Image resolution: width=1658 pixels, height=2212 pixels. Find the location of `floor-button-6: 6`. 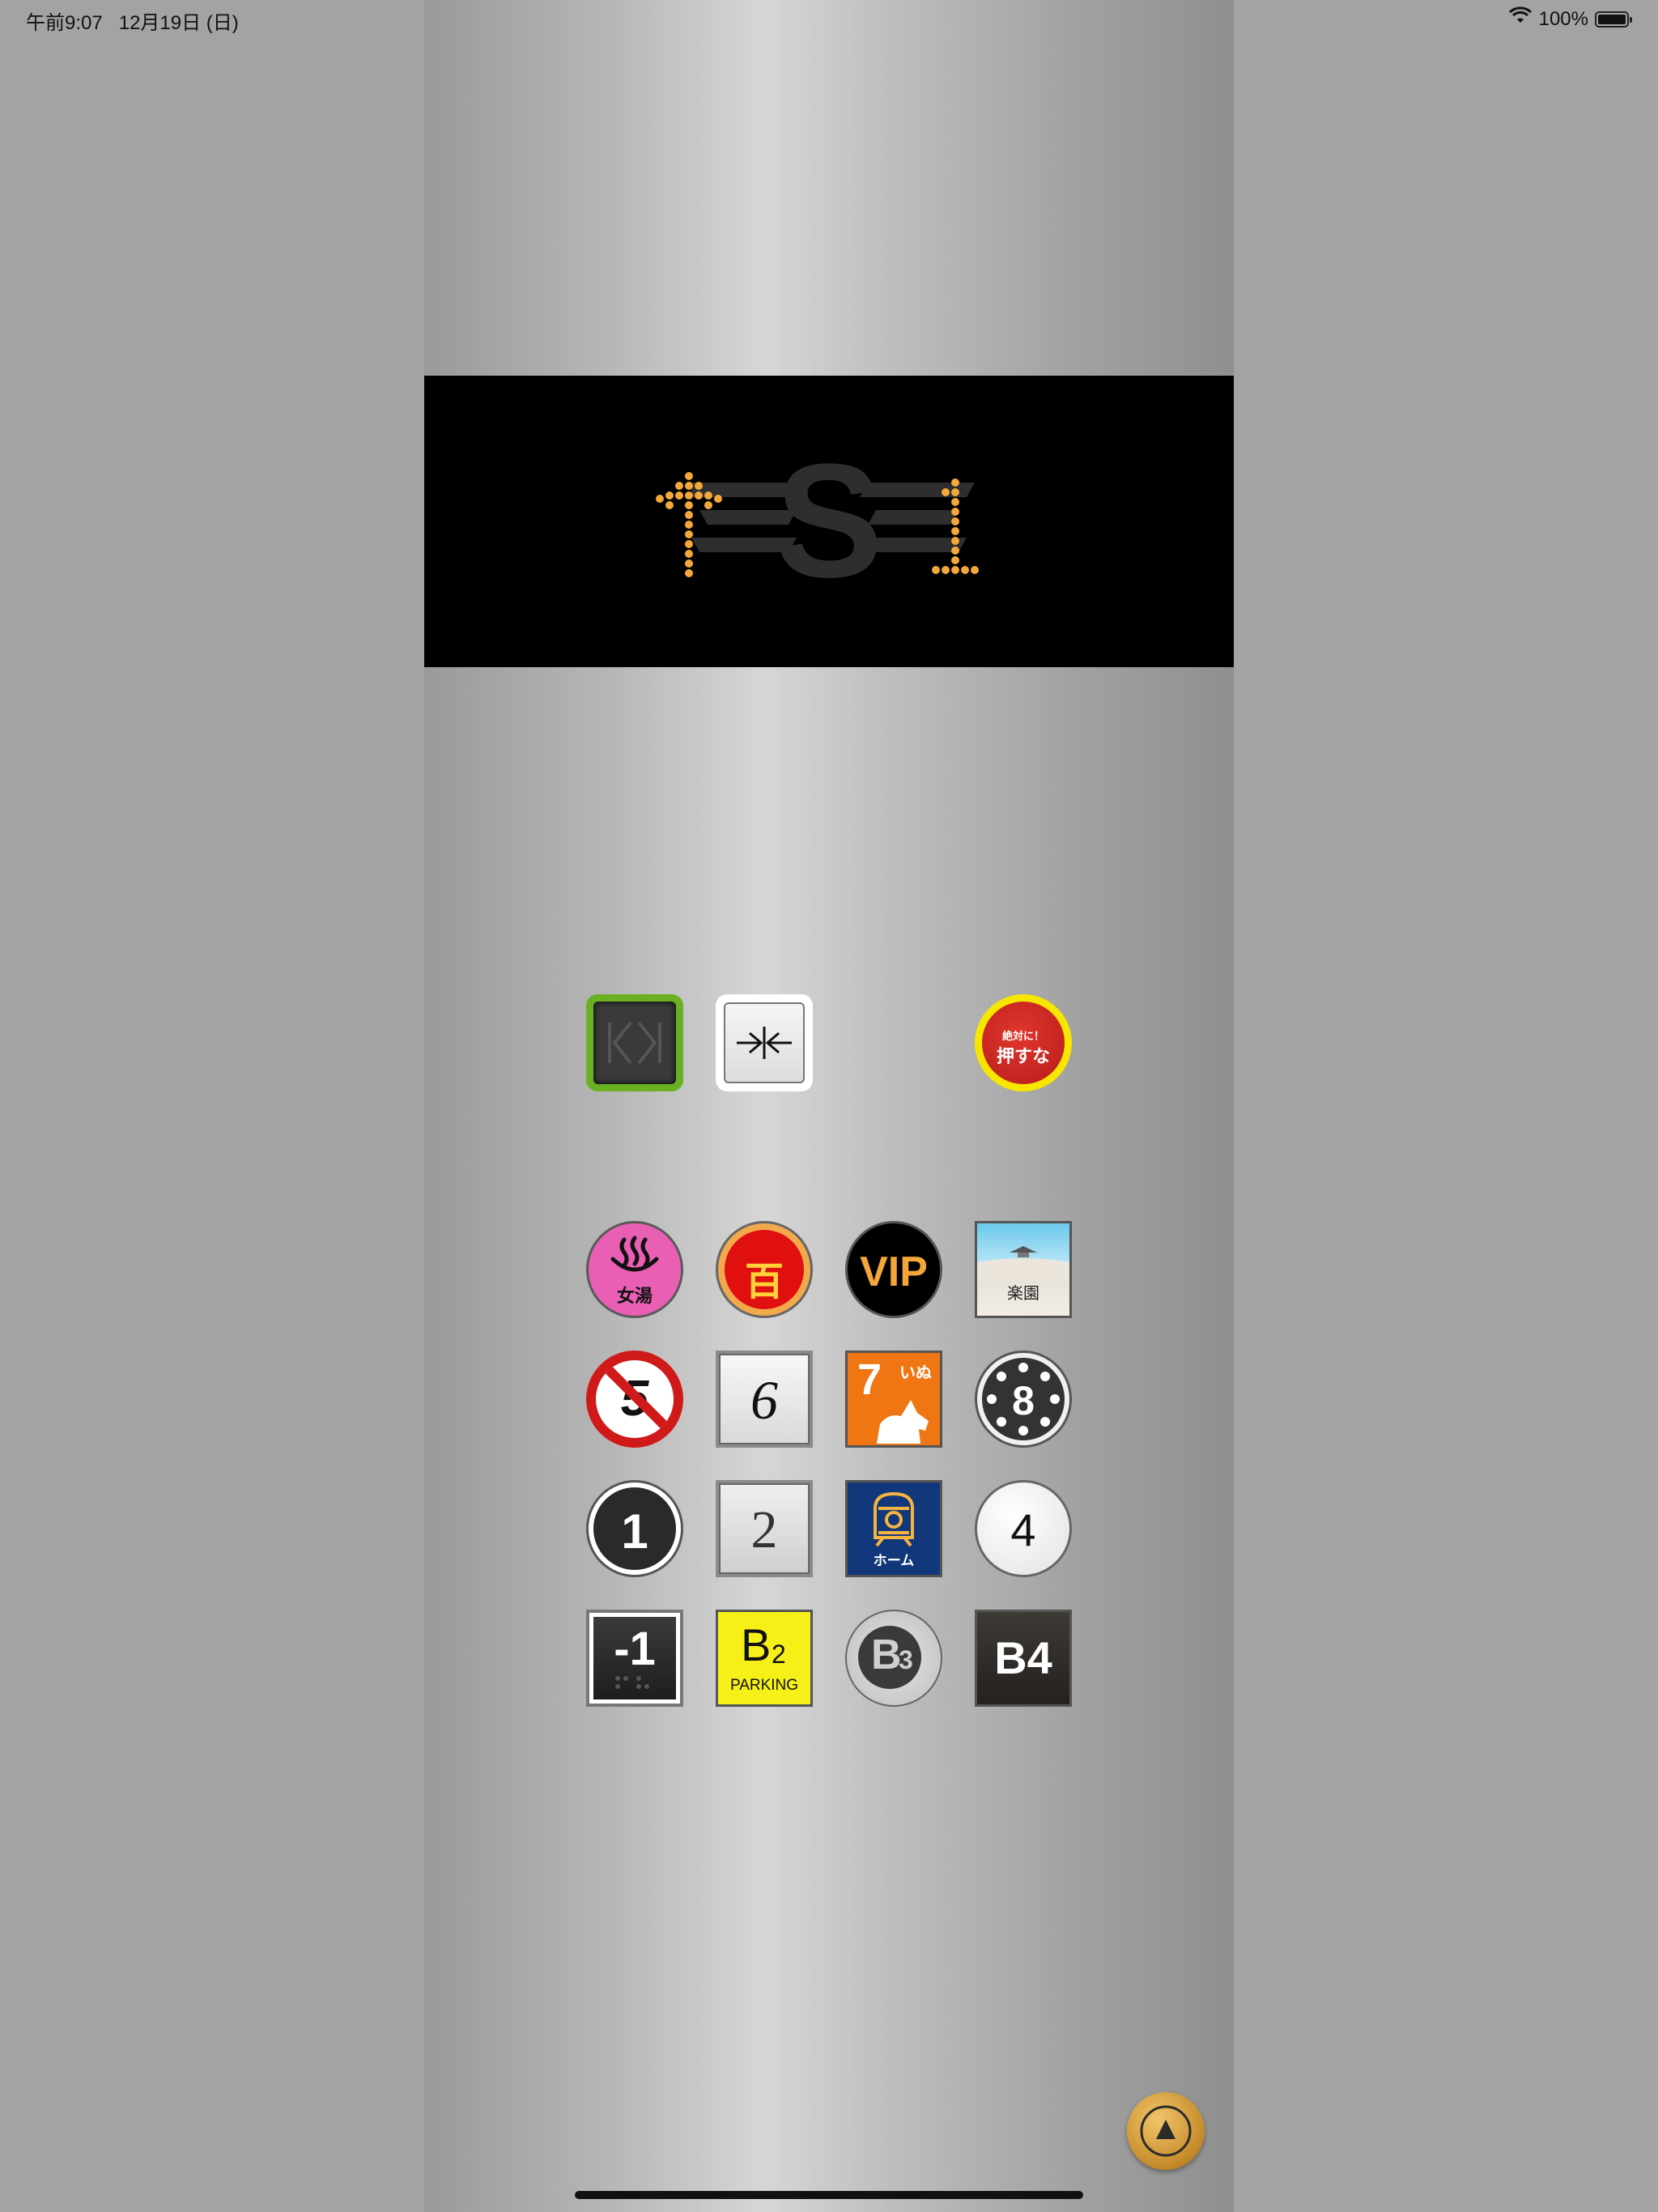

floor-button-6: 6 is located at coordinates (764, 1399).